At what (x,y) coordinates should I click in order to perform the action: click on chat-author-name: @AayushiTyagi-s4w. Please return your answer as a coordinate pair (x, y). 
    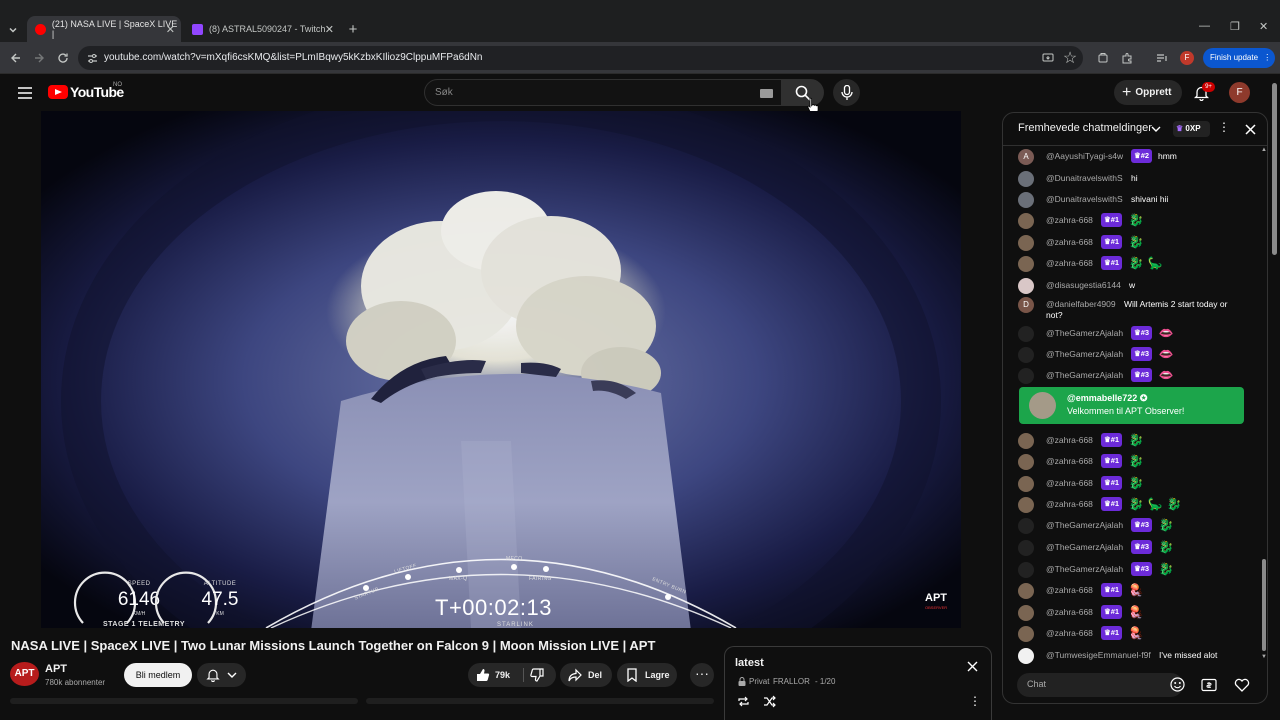
    Looking at the image, I should click on (1084, 156).